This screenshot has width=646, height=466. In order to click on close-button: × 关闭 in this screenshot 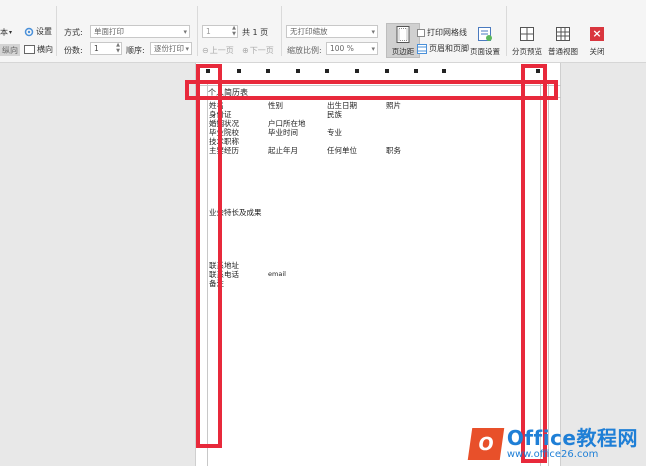, I will do `click(597, 41)`.